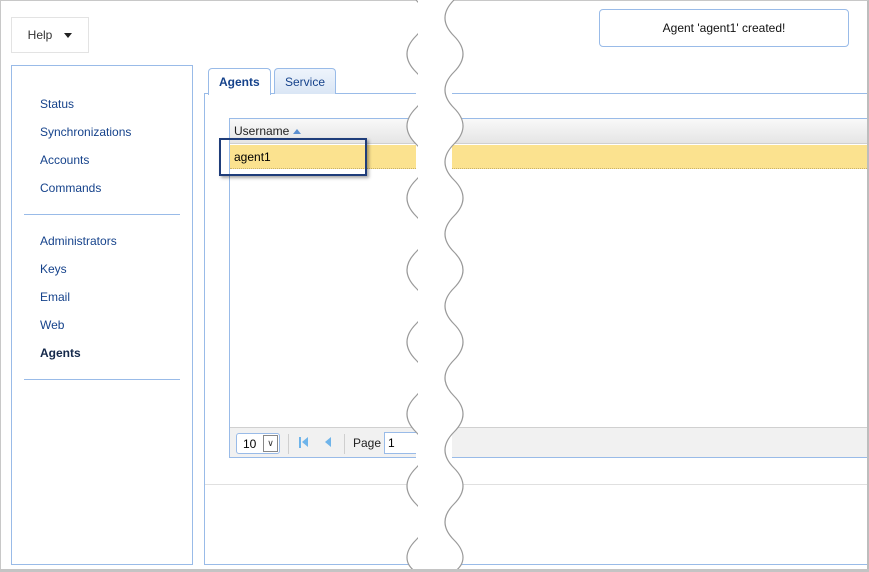 Image resolution: width=869 pixels, height=572 pixels. What do you see at coordinates (78, 241) in the screenshot?
I see `sidebar-item-administrators: Administrators` at bounding box center [78, 241].